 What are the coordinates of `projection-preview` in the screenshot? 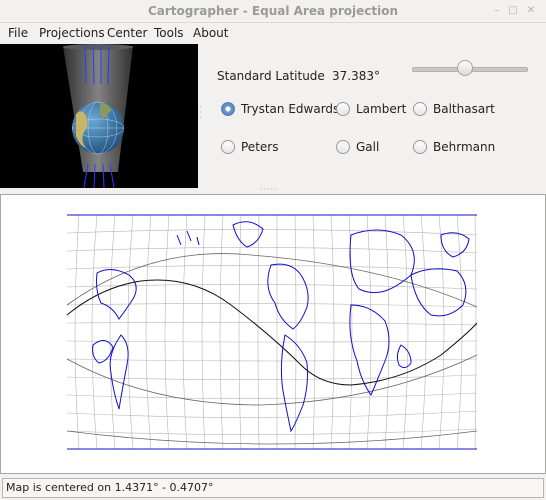 It's located at (99, 116).